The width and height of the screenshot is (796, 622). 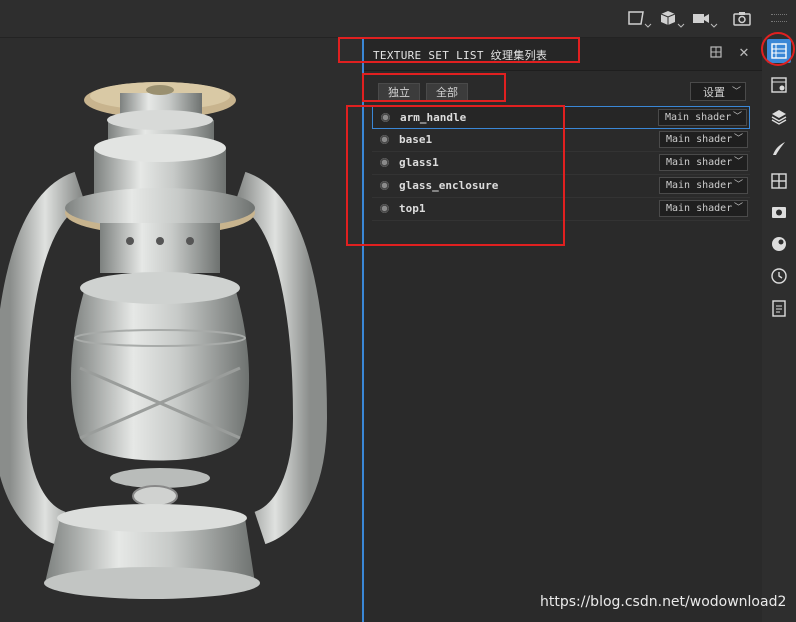 What do you see at coordinates (381, 19) in the screenshot?
I see `viewport-toolbar` at bounding box center [381, 19].